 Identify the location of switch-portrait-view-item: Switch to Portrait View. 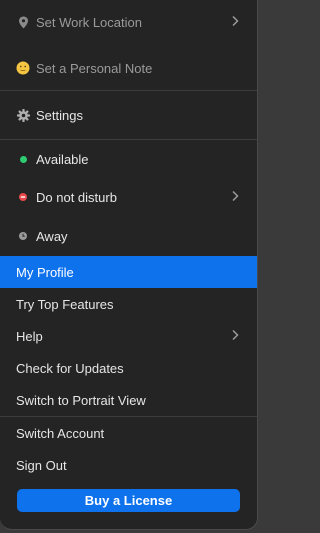
(128, 400).